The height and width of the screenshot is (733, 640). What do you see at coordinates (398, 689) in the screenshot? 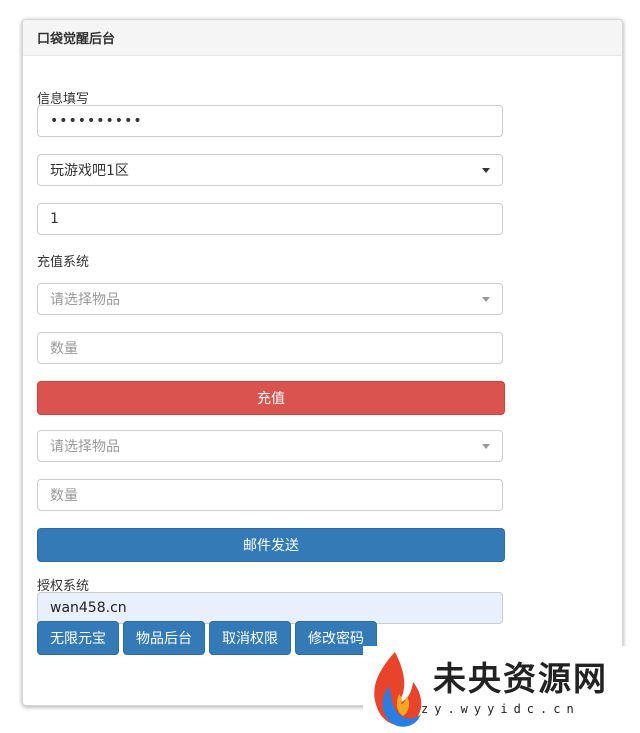
I see `flame-logo-icon` at bounding box center [398, 689].